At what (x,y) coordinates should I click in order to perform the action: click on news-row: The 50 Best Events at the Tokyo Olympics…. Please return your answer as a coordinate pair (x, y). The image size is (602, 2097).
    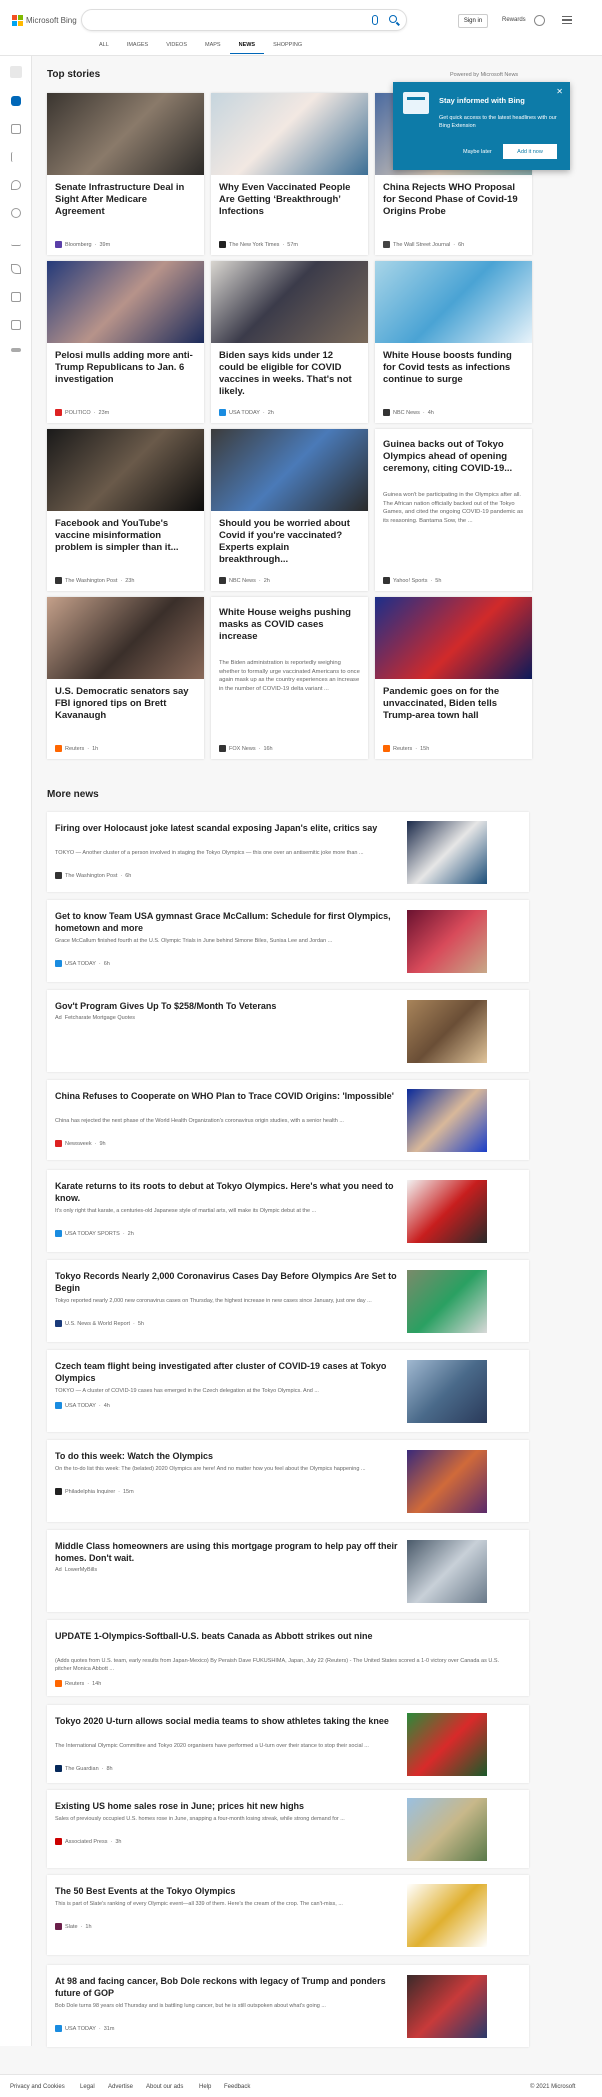
    Looking at the image, I should click on (288, 1915).